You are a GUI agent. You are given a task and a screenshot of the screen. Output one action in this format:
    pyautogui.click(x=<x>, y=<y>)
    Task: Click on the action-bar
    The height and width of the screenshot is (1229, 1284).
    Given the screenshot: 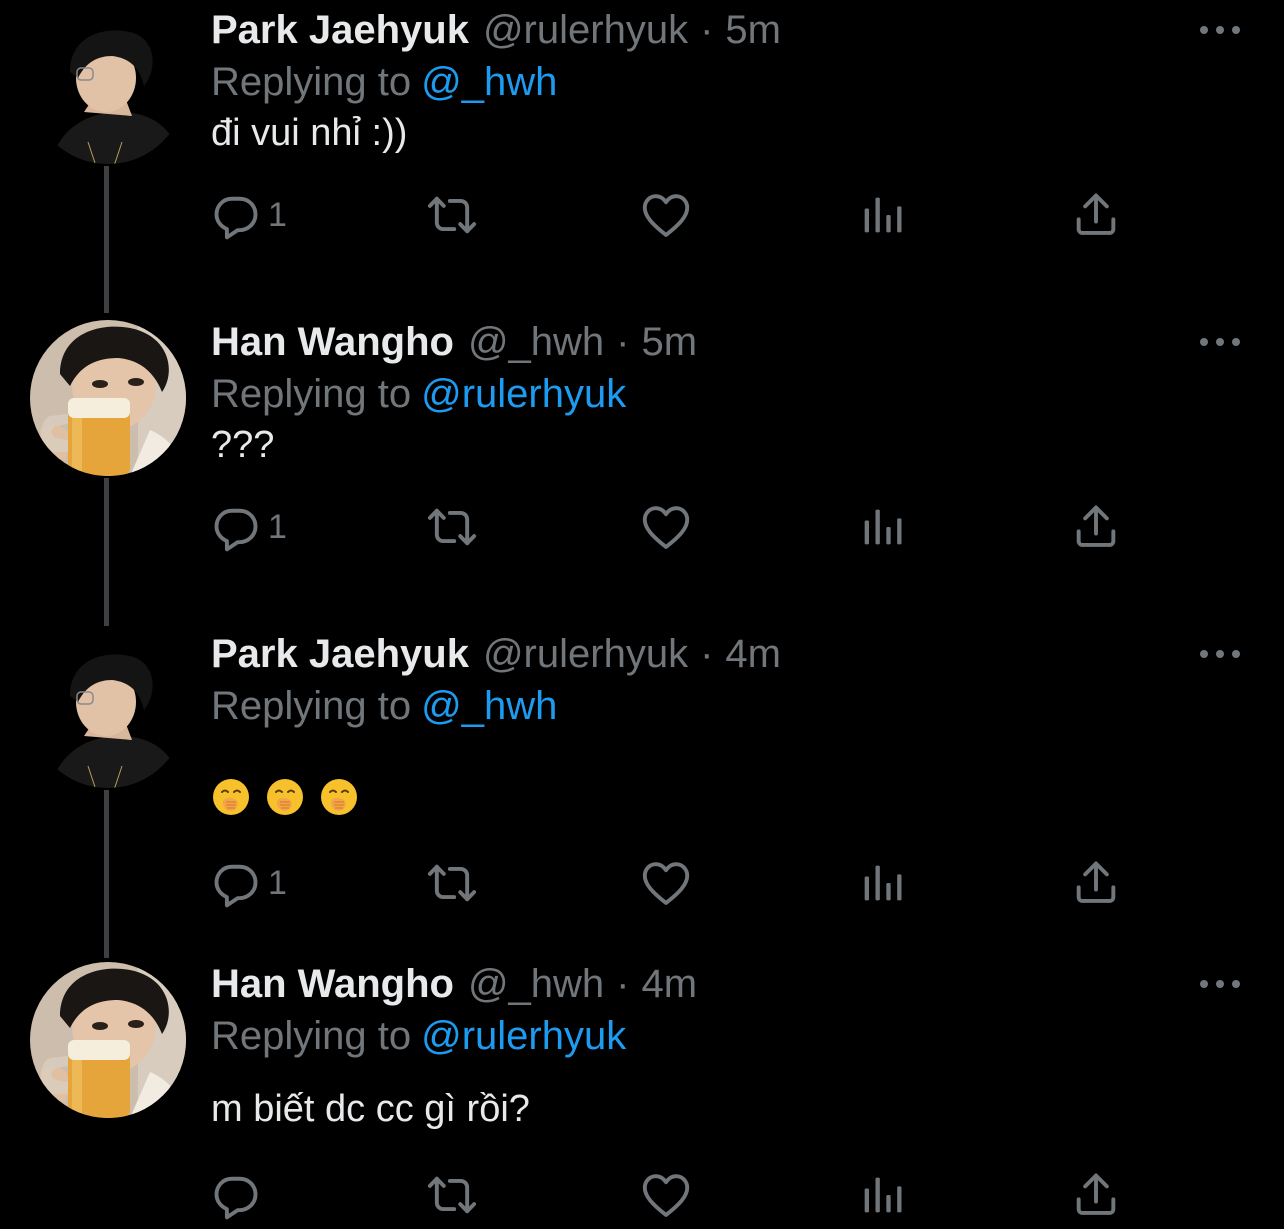 What is the action you would take?
    pyautogui.click(x=720, y=1195)
    